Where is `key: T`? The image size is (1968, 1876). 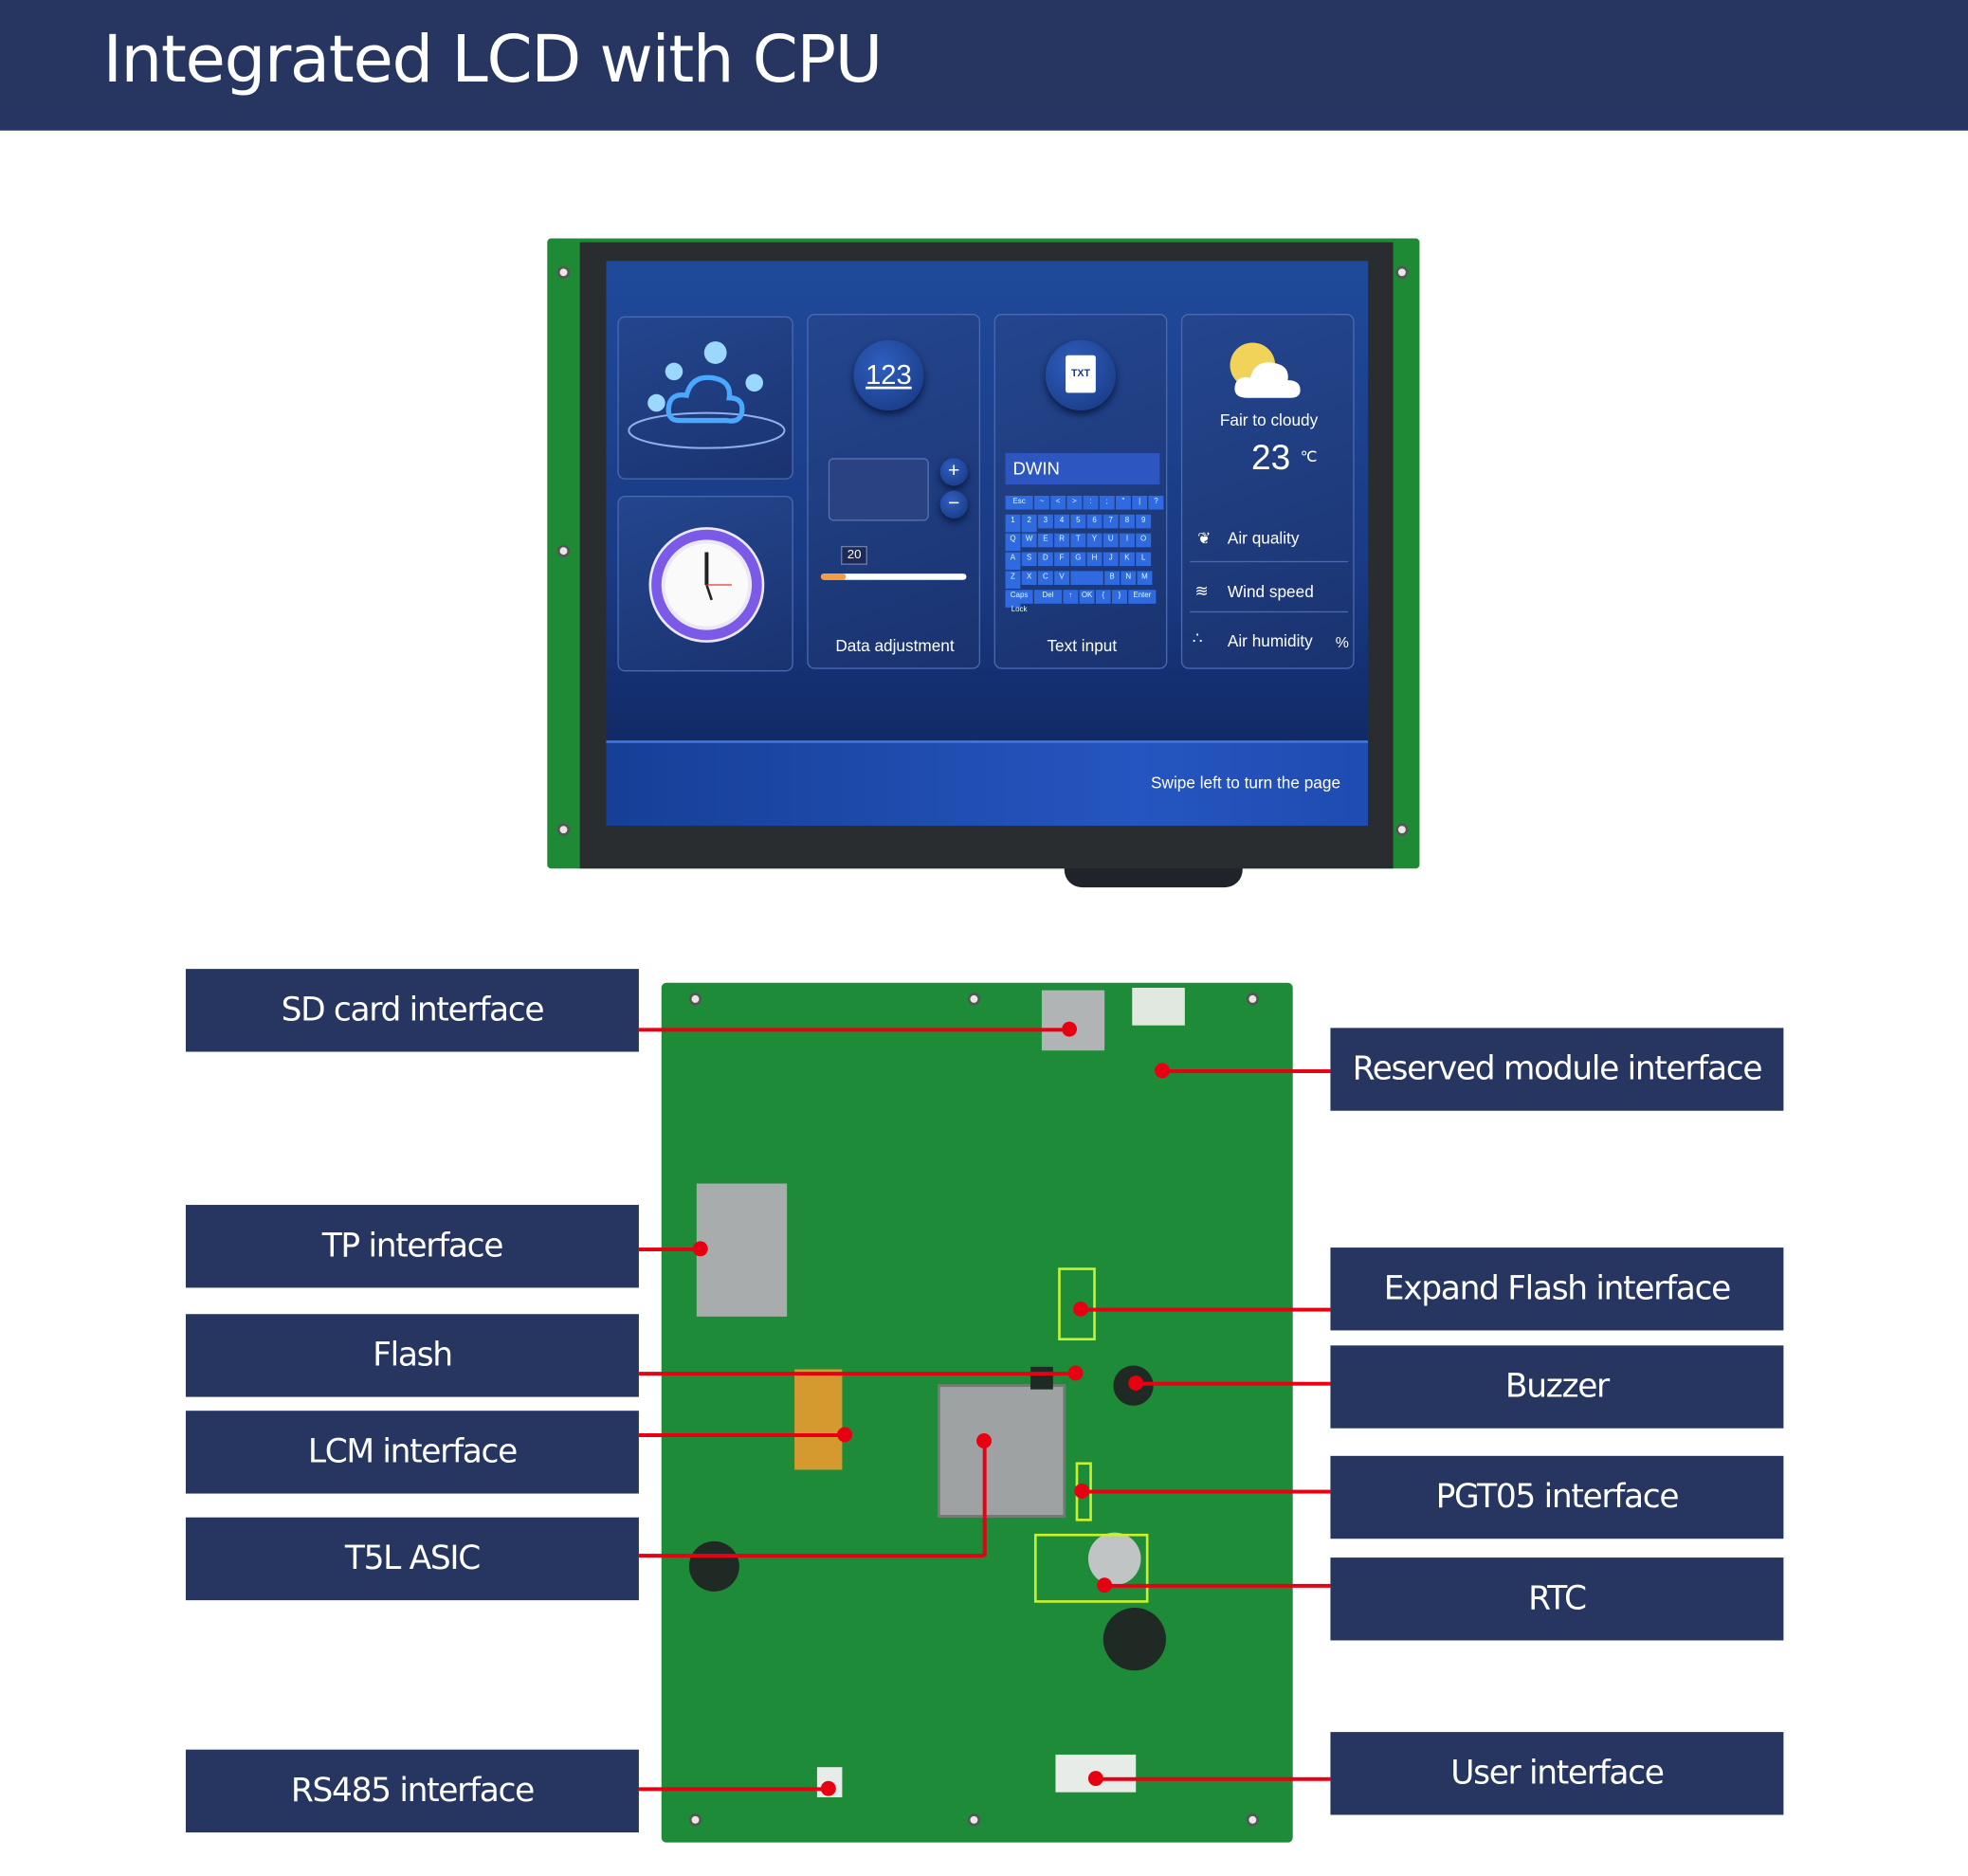
key: T is located at coordinates (1078, 540).